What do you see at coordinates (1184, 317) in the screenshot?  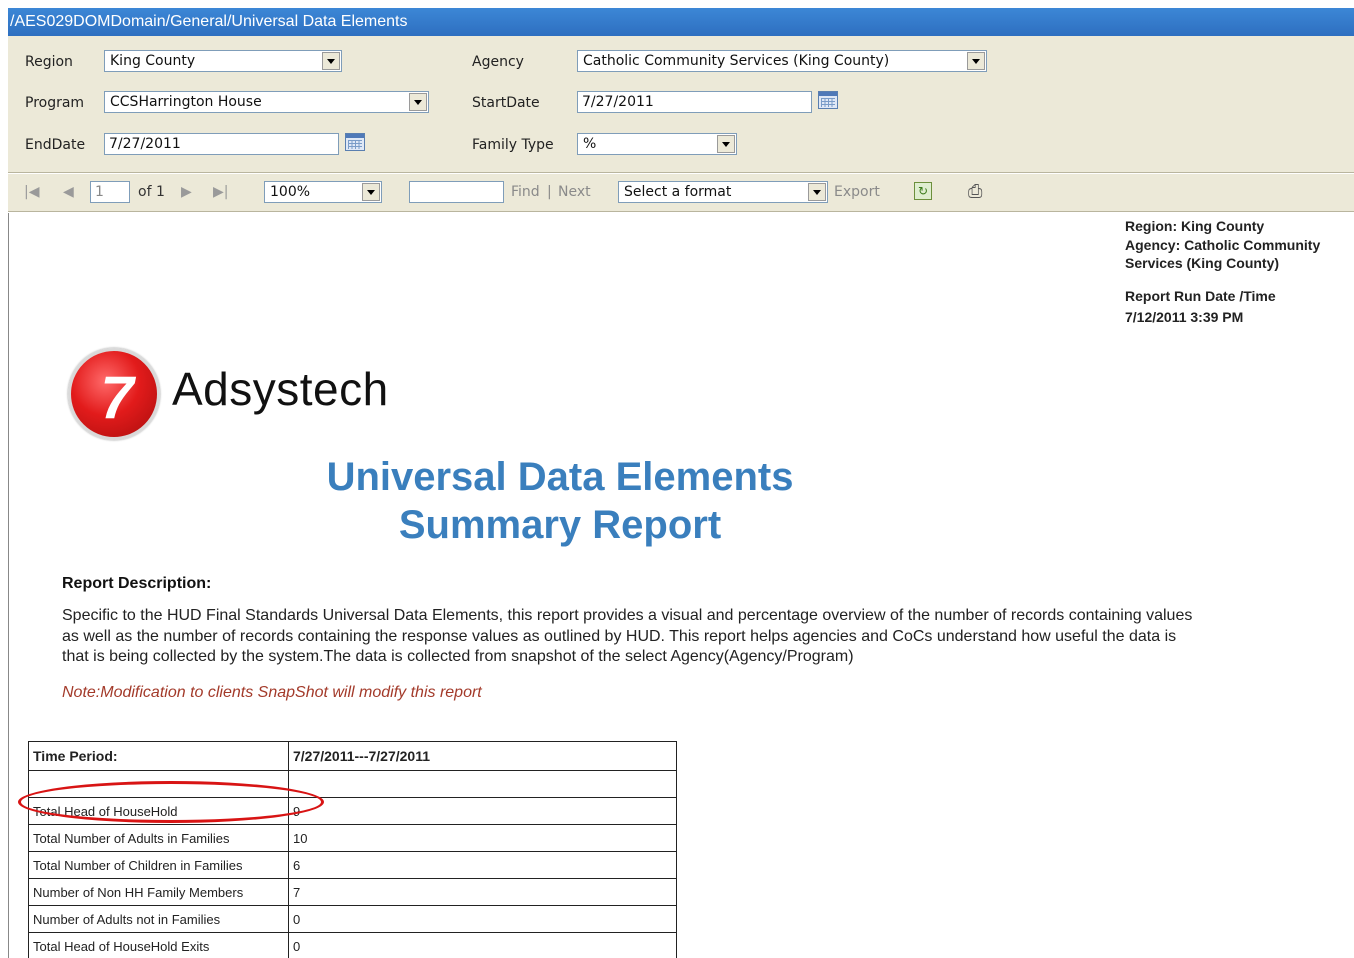 I see `meta-run-value: 7/12/2011 3:39 PM` at bounding box center [1184, 317].